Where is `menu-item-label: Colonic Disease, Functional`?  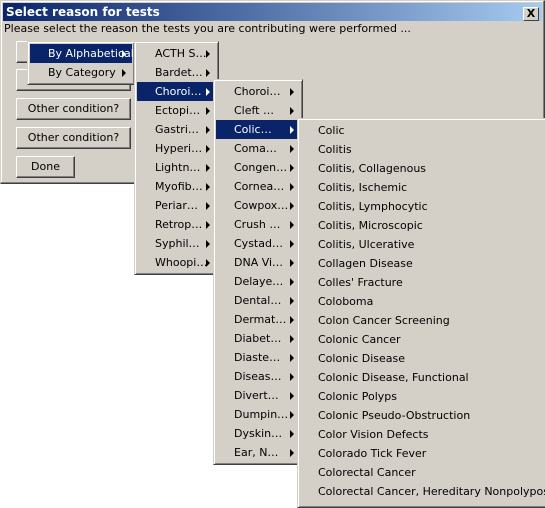 menu-item-label: Colonic Disease, Functional is located at coordinates (393, 377).